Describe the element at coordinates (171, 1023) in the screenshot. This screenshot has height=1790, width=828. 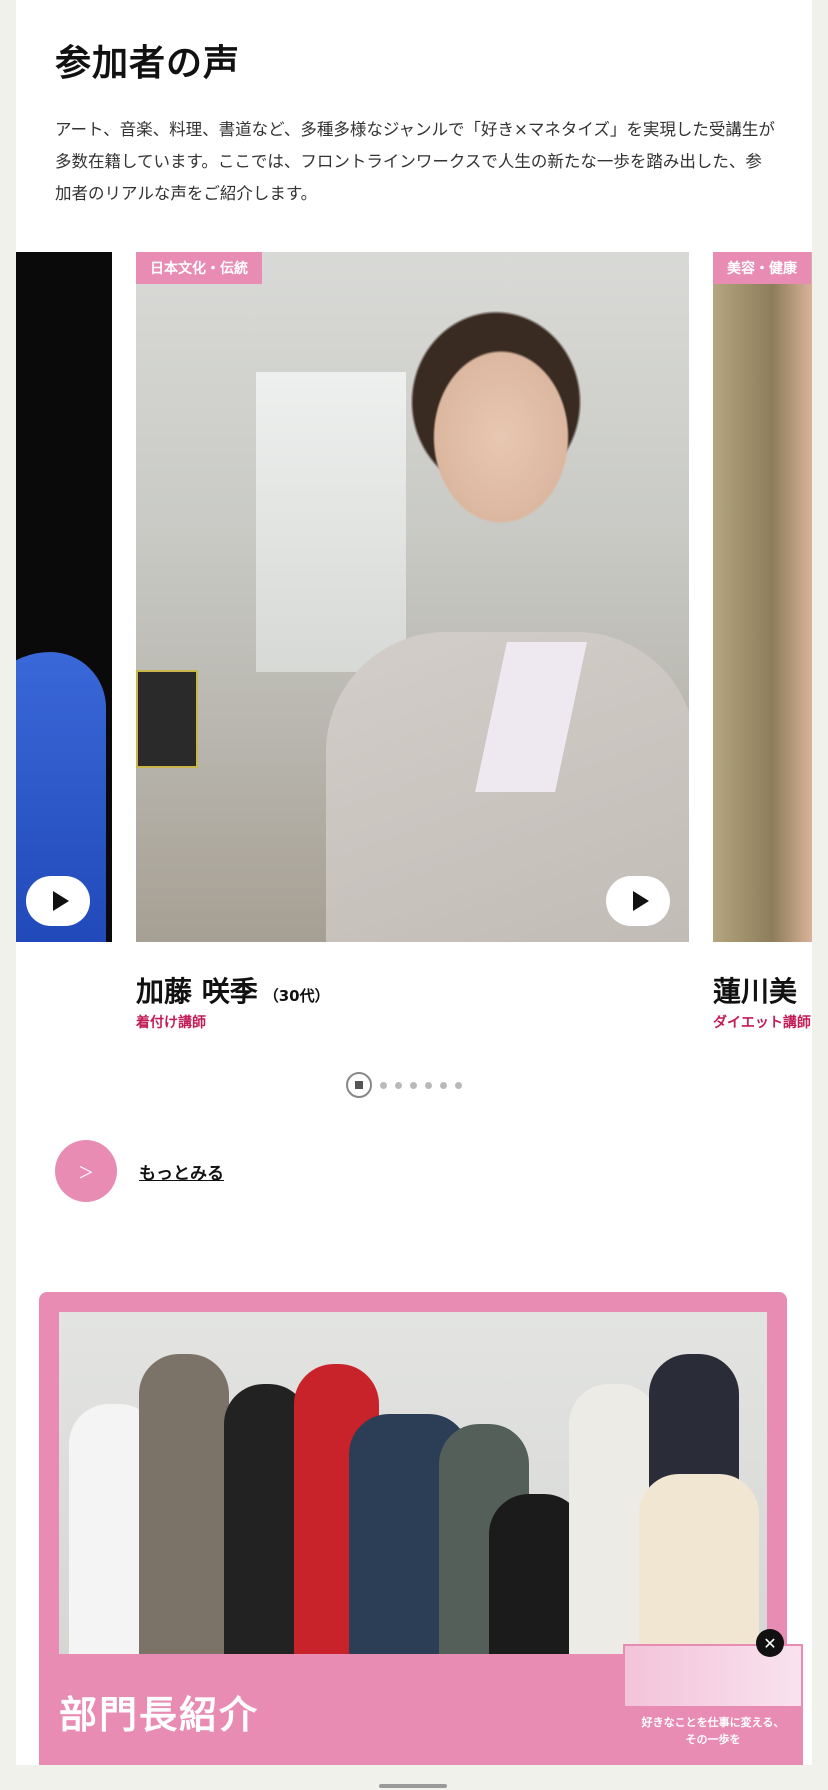
I see `participant-role: 着付け講師` at that location.